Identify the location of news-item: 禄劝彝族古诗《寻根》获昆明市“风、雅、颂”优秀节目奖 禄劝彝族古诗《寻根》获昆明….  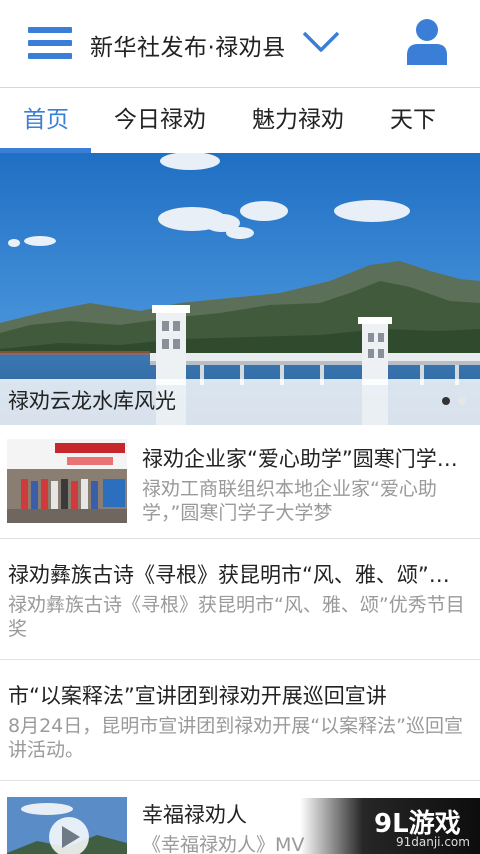
(240, 599).